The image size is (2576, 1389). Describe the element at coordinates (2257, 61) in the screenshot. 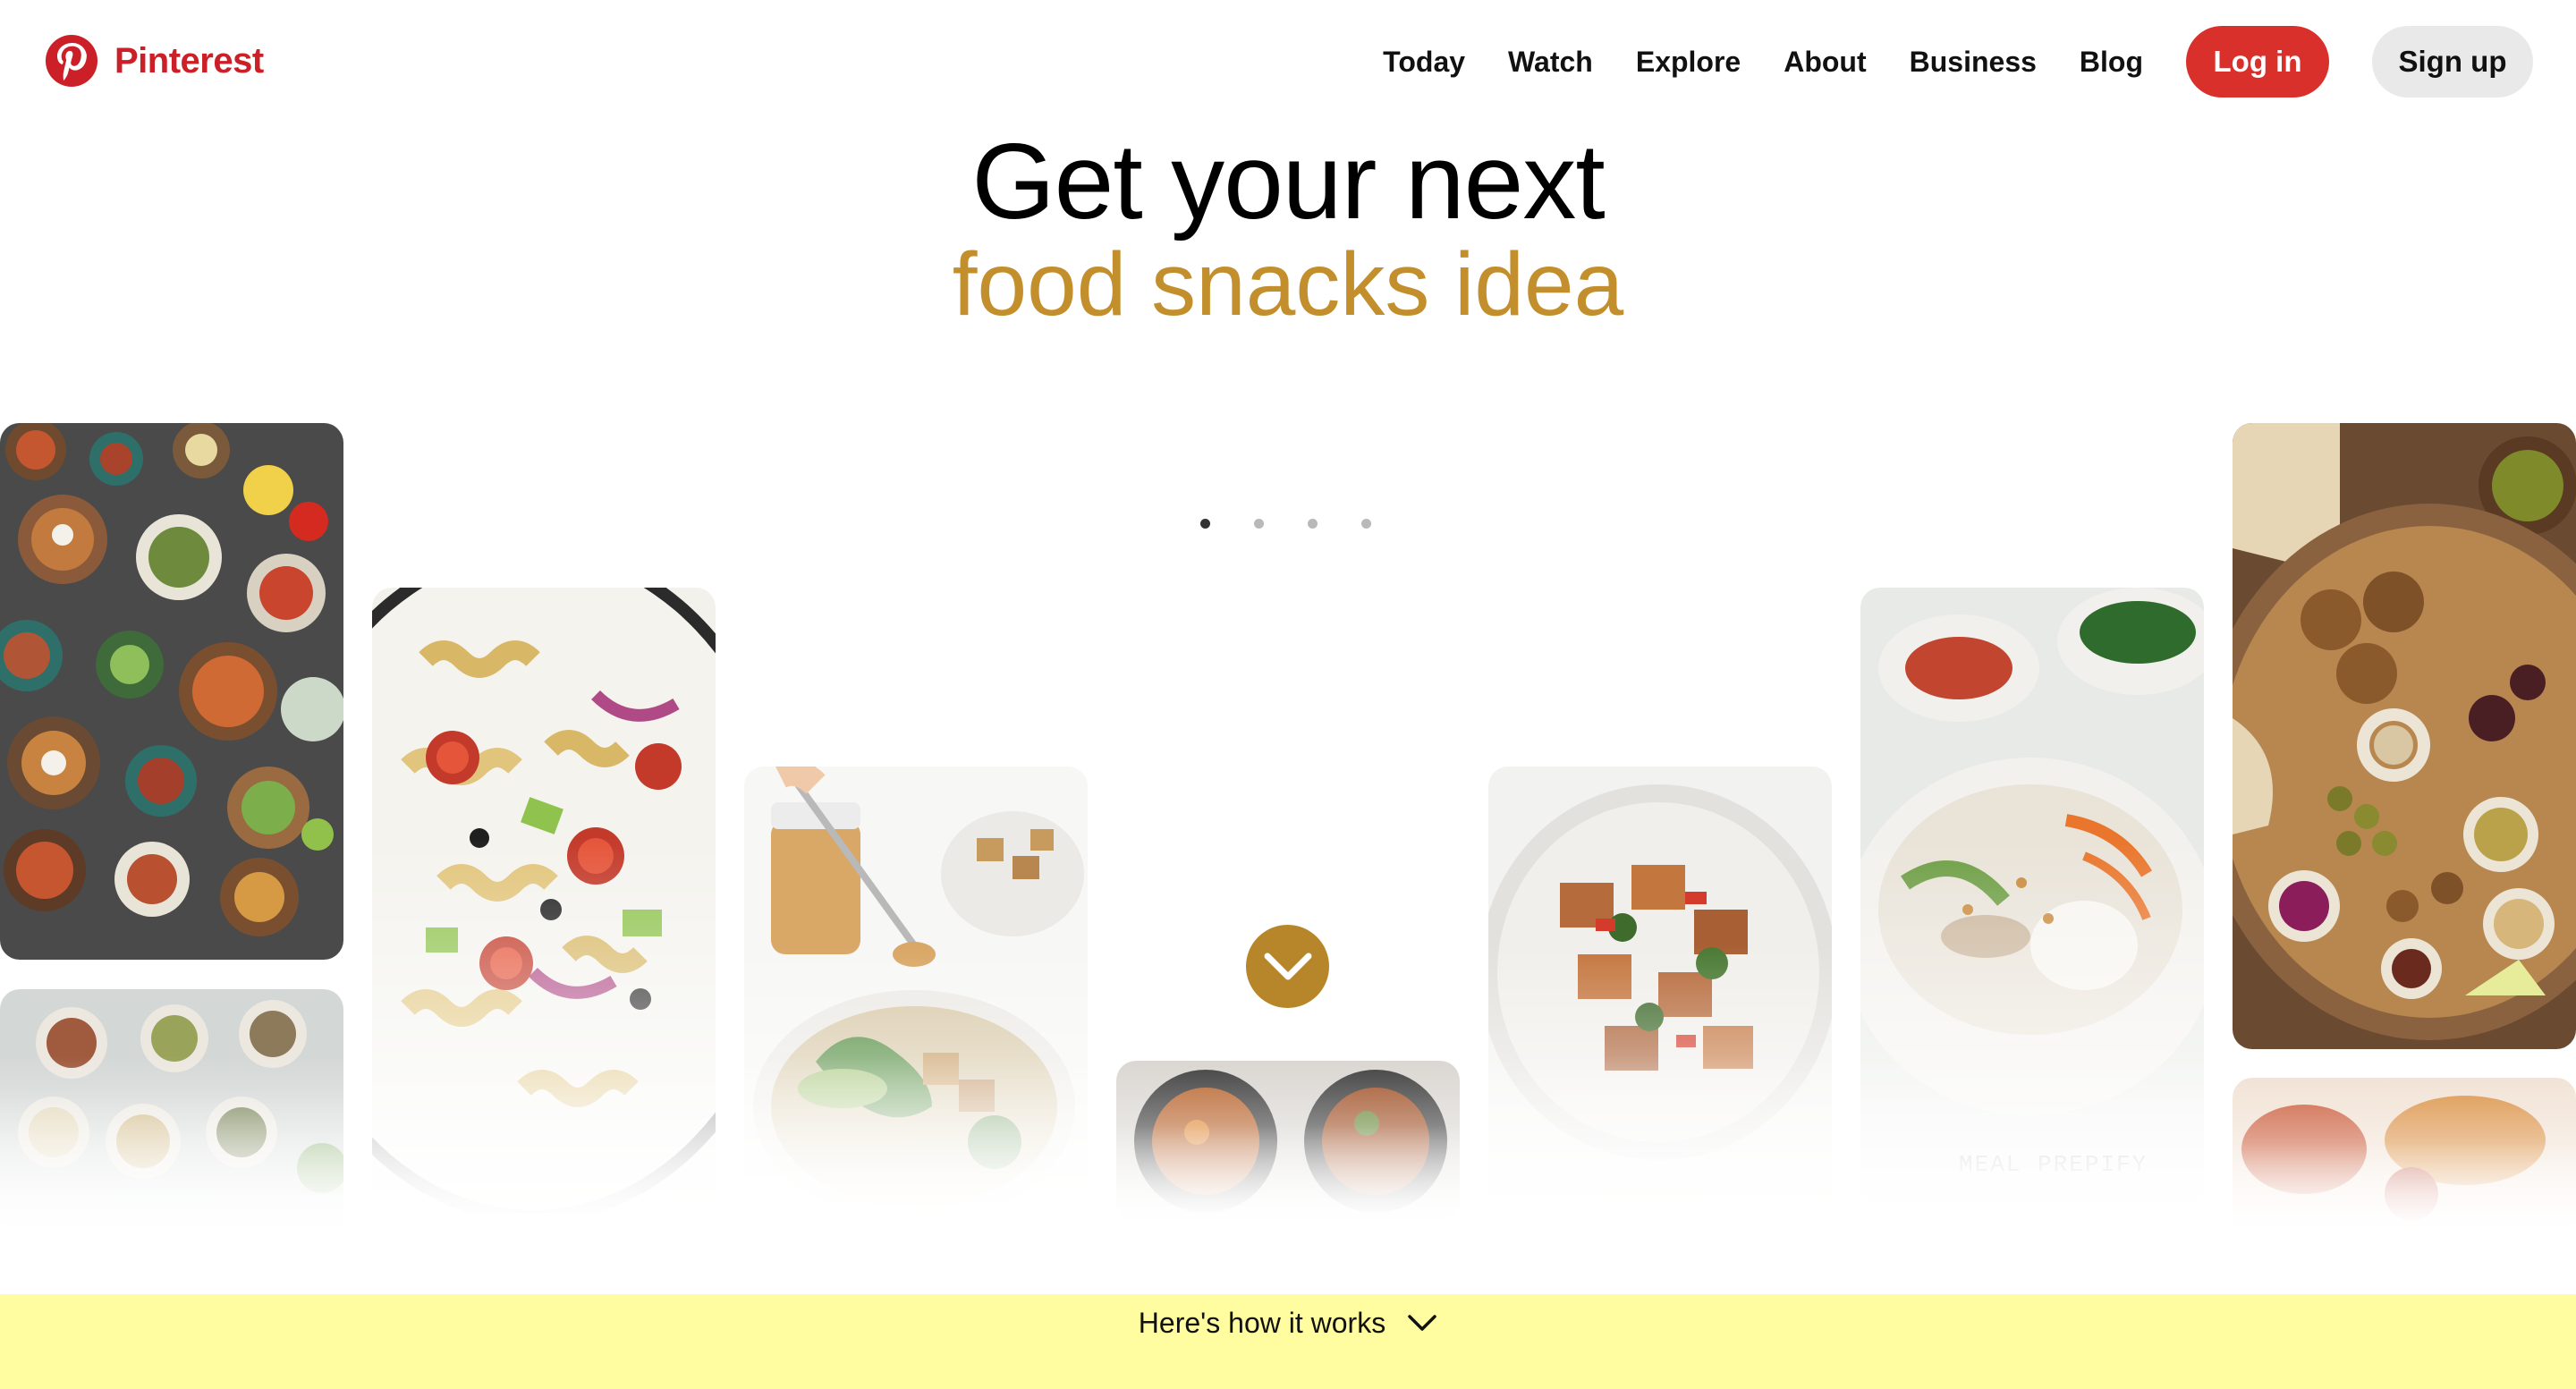

I see `login-button: Log in` at that location.